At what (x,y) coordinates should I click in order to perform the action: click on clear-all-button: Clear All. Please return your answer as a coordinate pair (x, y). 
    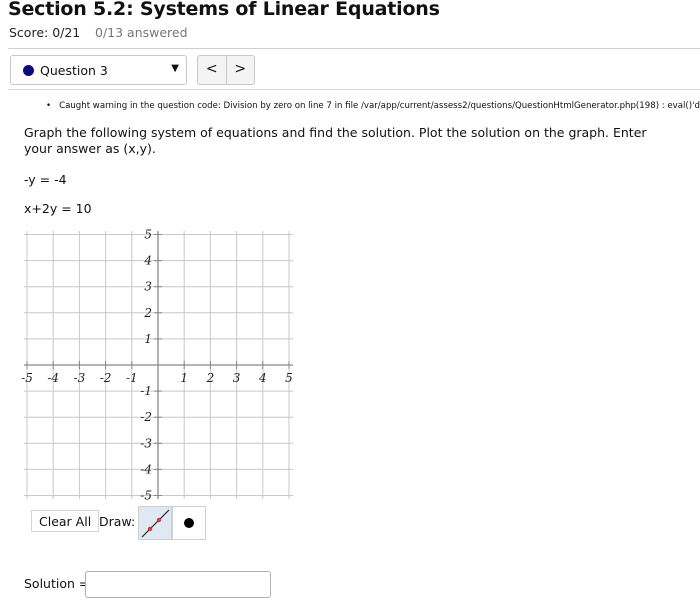
    Looking at the image, I should click on (65, 521).